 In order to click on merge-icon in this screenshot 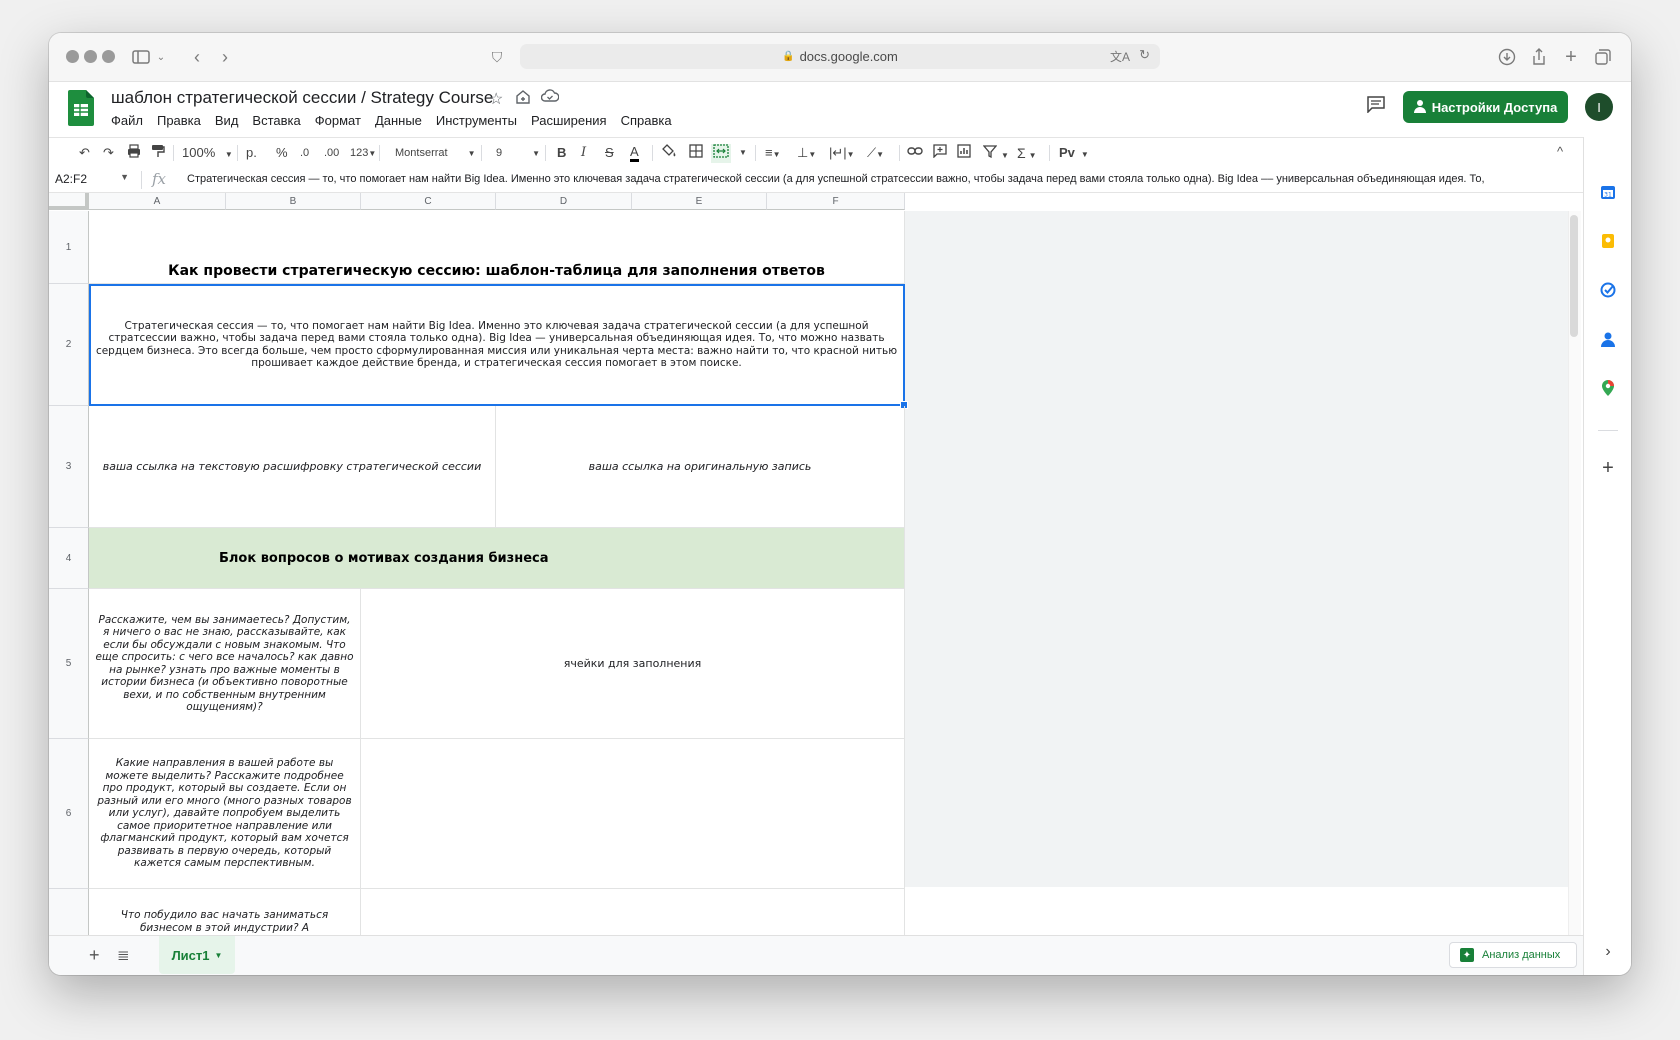, I will do `click(721, 153)`.